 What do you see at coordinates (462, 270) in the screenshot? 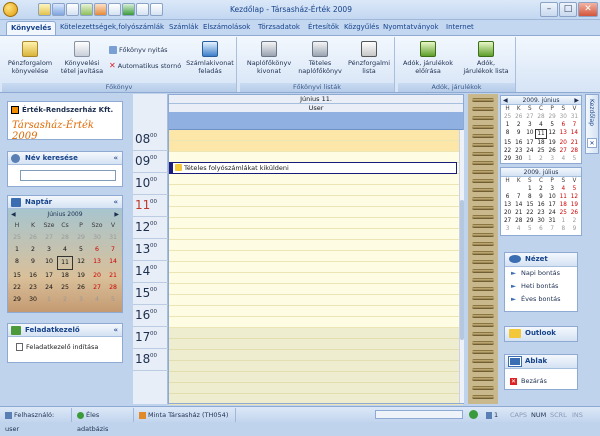
I see `scroll-thumb` at bounding box center [462, 270].